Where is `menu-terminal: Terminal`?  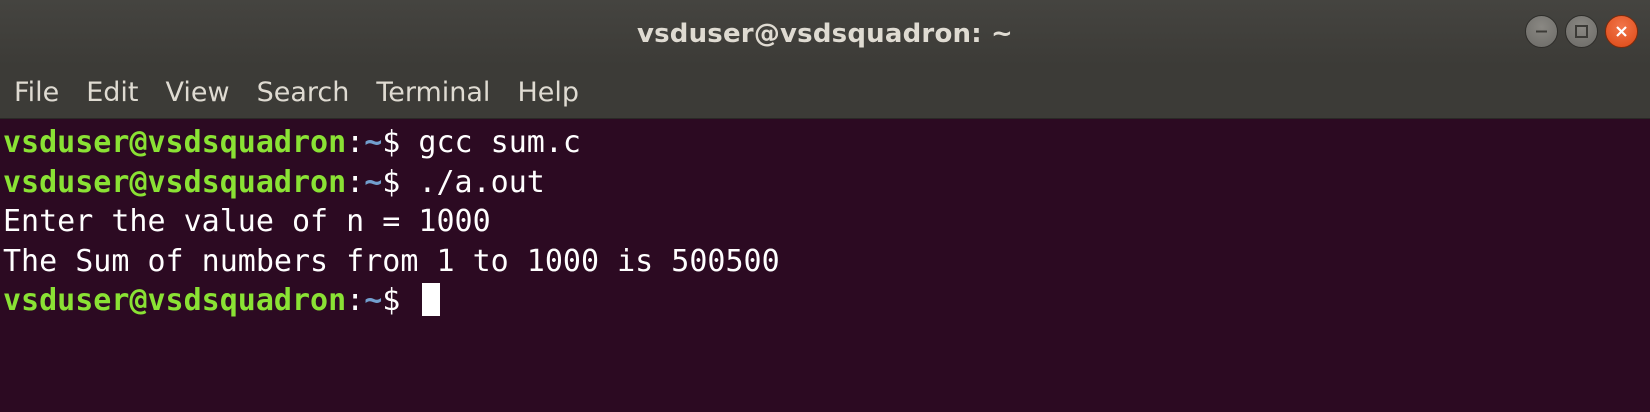
menu-terminal: Terminal is located at coordinates (433, 92).